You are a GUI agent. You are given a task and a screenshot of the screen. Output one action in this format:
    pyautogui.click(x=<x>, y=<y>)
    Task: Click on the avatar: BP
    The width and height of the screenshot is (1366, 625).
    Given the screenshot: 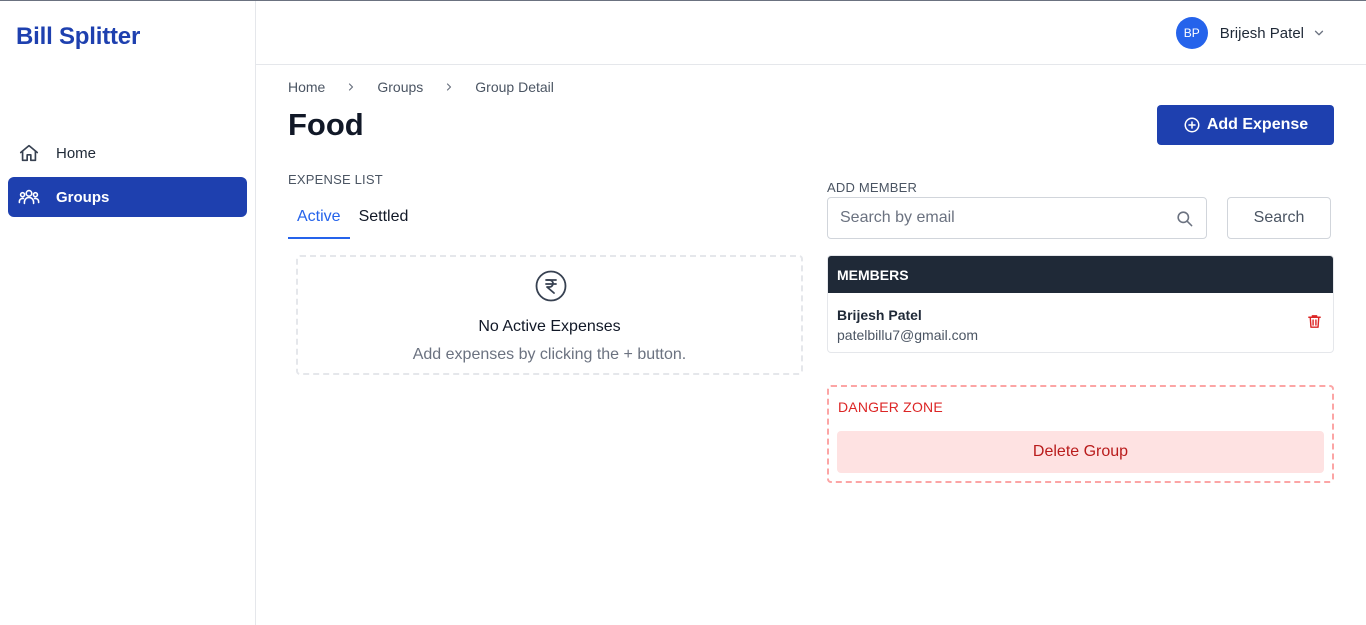 What is the action you would take?
    pyautogui.click(x=1191, y=33)
    